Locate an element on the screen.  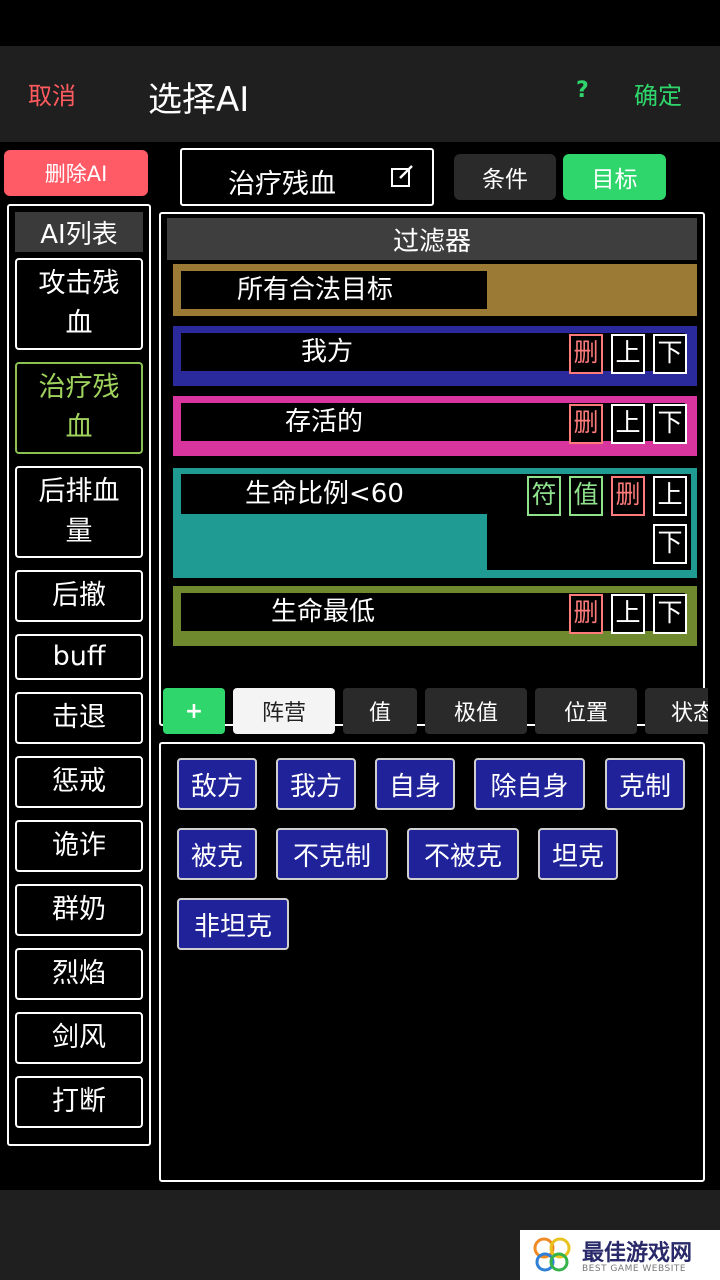
filter-label: 生命最低 is located at coordinates (323, 612).